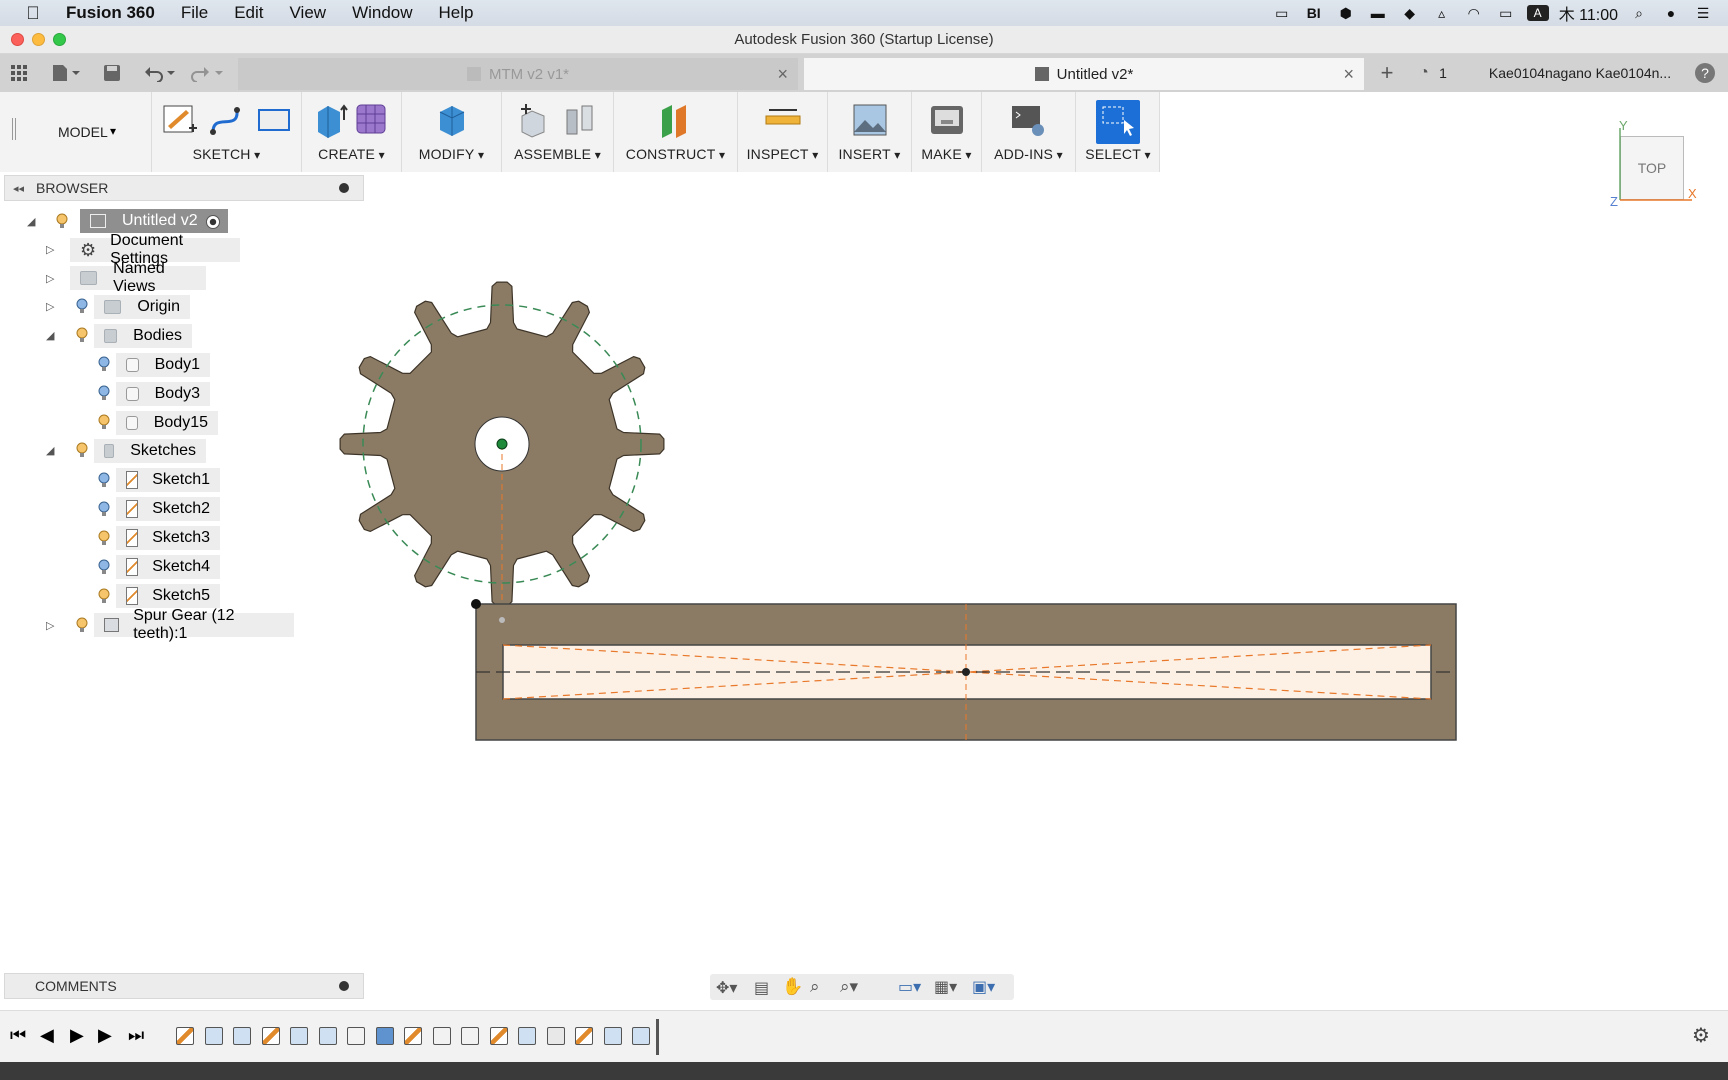  I want to click on menu-file: File, so click(194, 13).